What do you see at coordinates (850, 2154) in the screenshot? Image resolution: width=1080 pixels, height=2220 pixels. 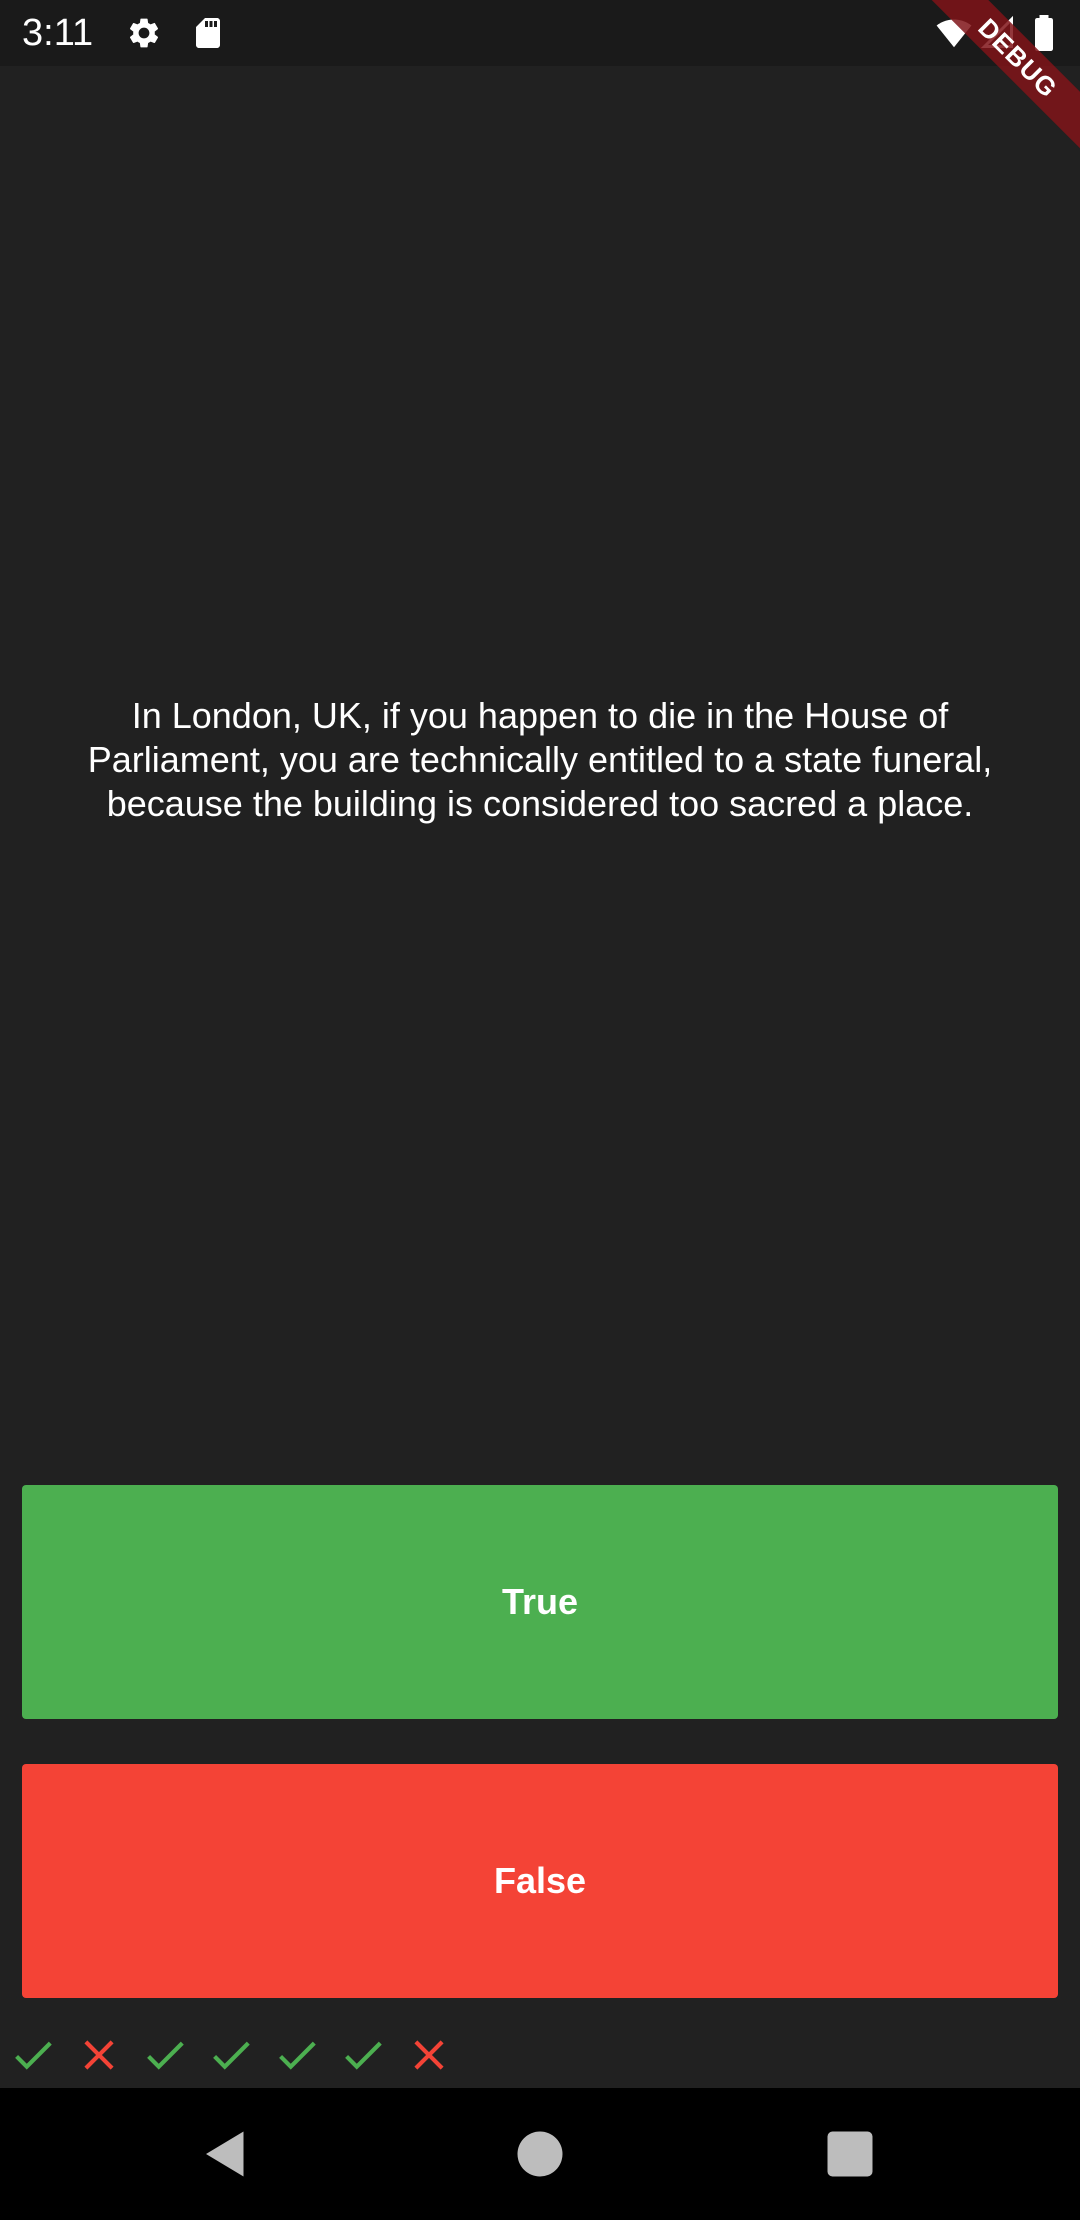 I see `recents-icon` at bounding box center [850, 2154].